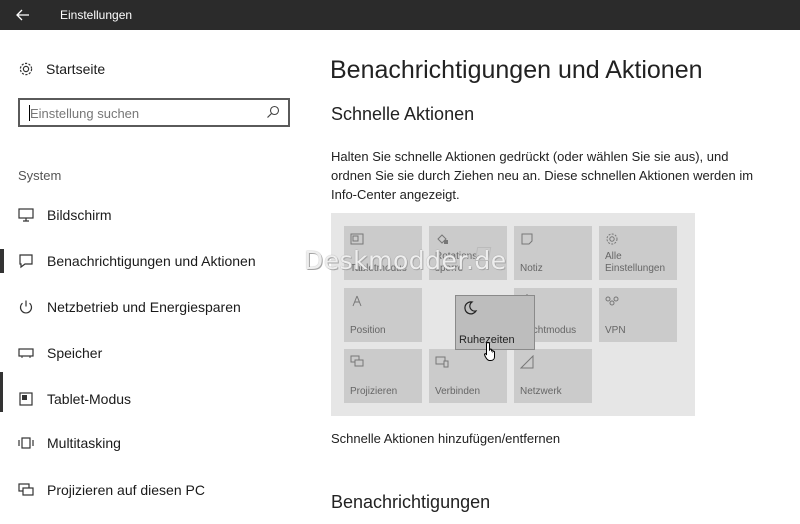 This screenshot has width=800, height=524. What do you see at coordinates (638, 315) in the screenshot?
I see `quick-action-tile: VPN` at bounding box center [638, 315].